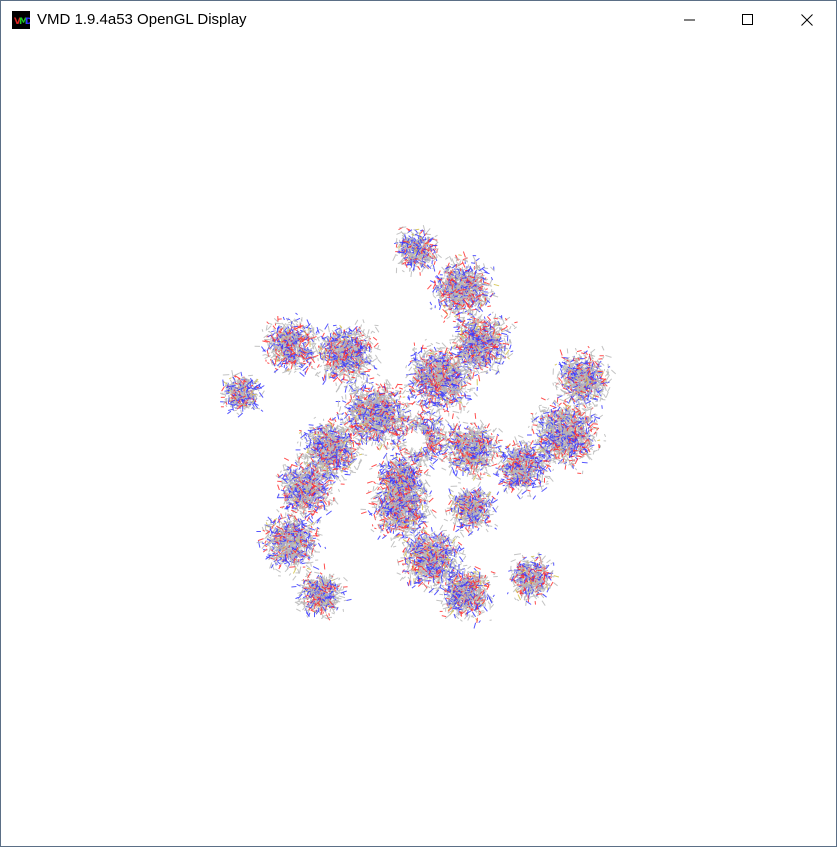 The height and width of the screenshot is (847, 837). I want to click on minimize-button, so click(690, 20).